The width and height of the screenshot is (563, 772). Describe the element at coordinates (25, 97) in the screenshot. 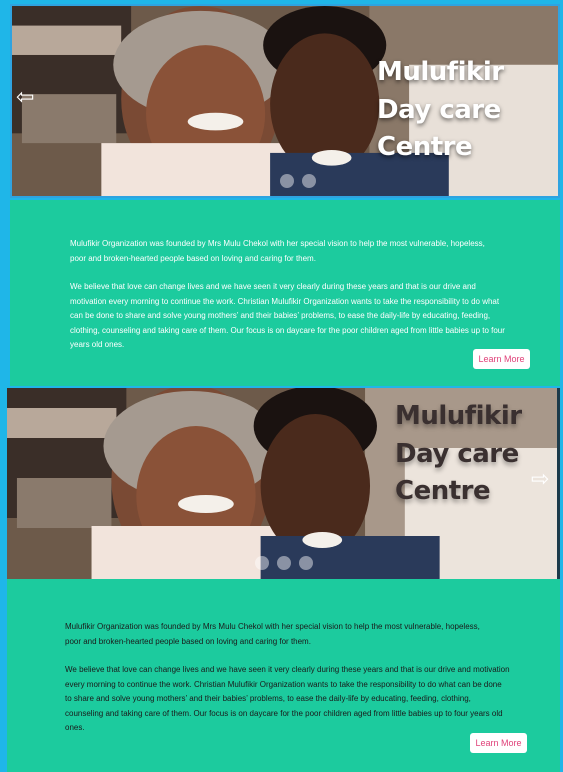

I see `arrow-left-icon: ⇦` at that location.